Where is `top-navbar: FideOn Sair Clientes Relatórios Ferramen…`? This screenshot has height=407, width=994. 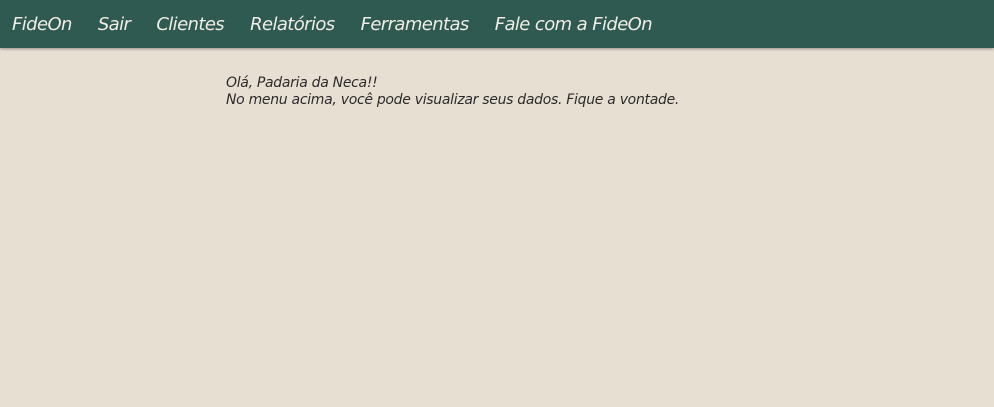 top-navbar: FideOn Sair Clientes Relatórios Ferramen… is located at coordinates (497, 24).